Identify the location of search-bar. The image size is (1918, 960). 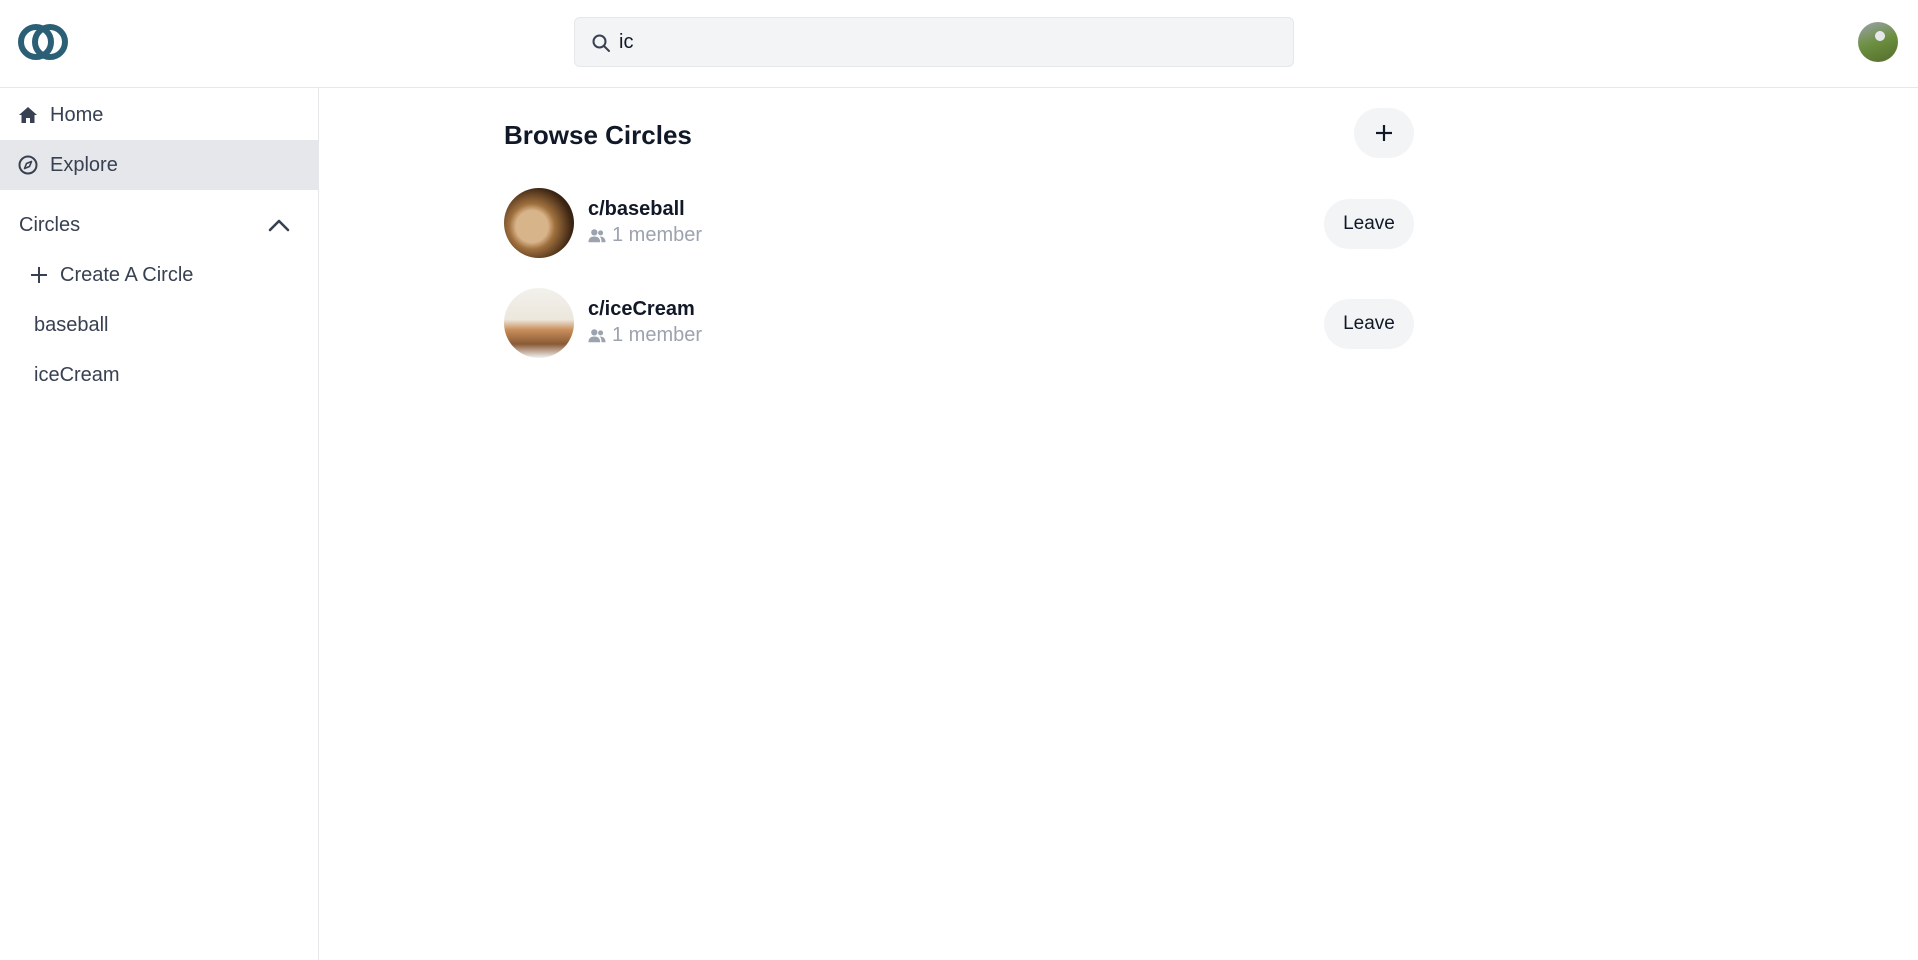
(934, 42).